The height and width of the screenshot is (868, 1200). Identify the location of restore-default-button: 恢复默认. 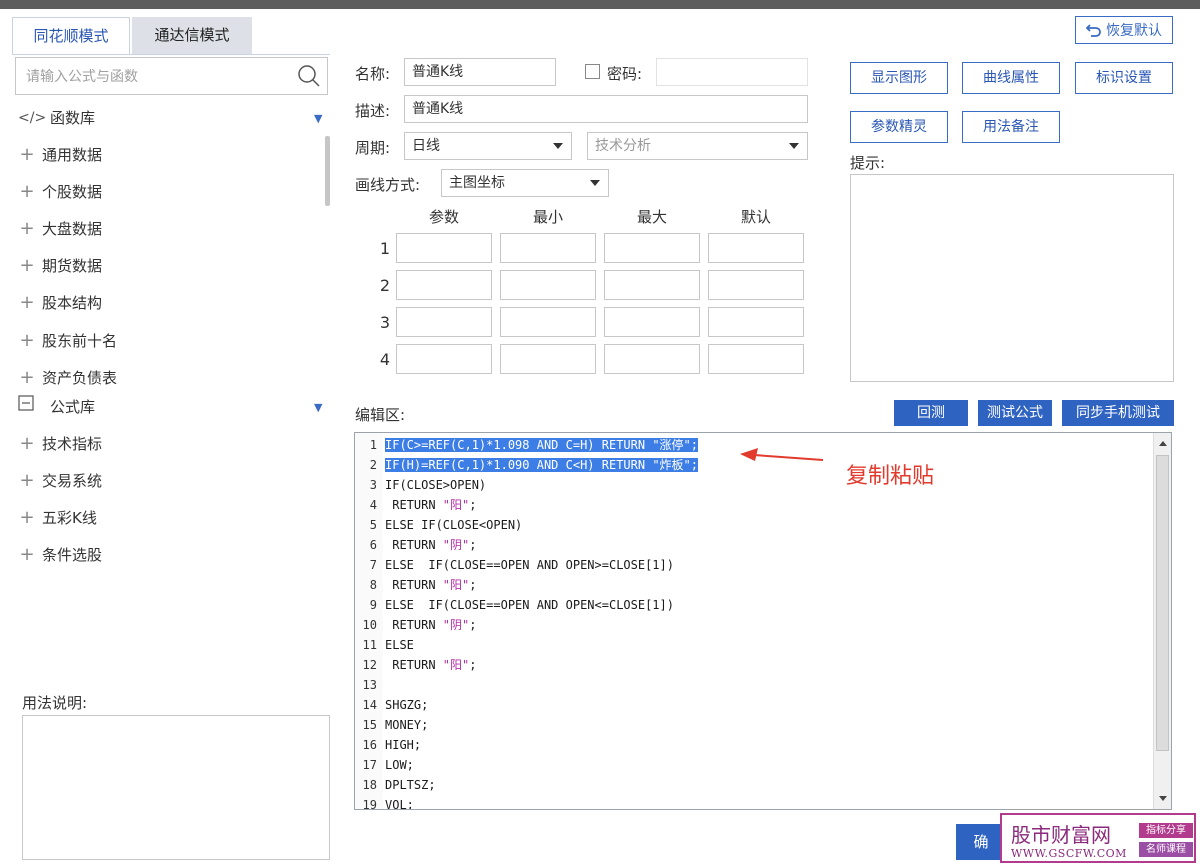
(1124, 30).